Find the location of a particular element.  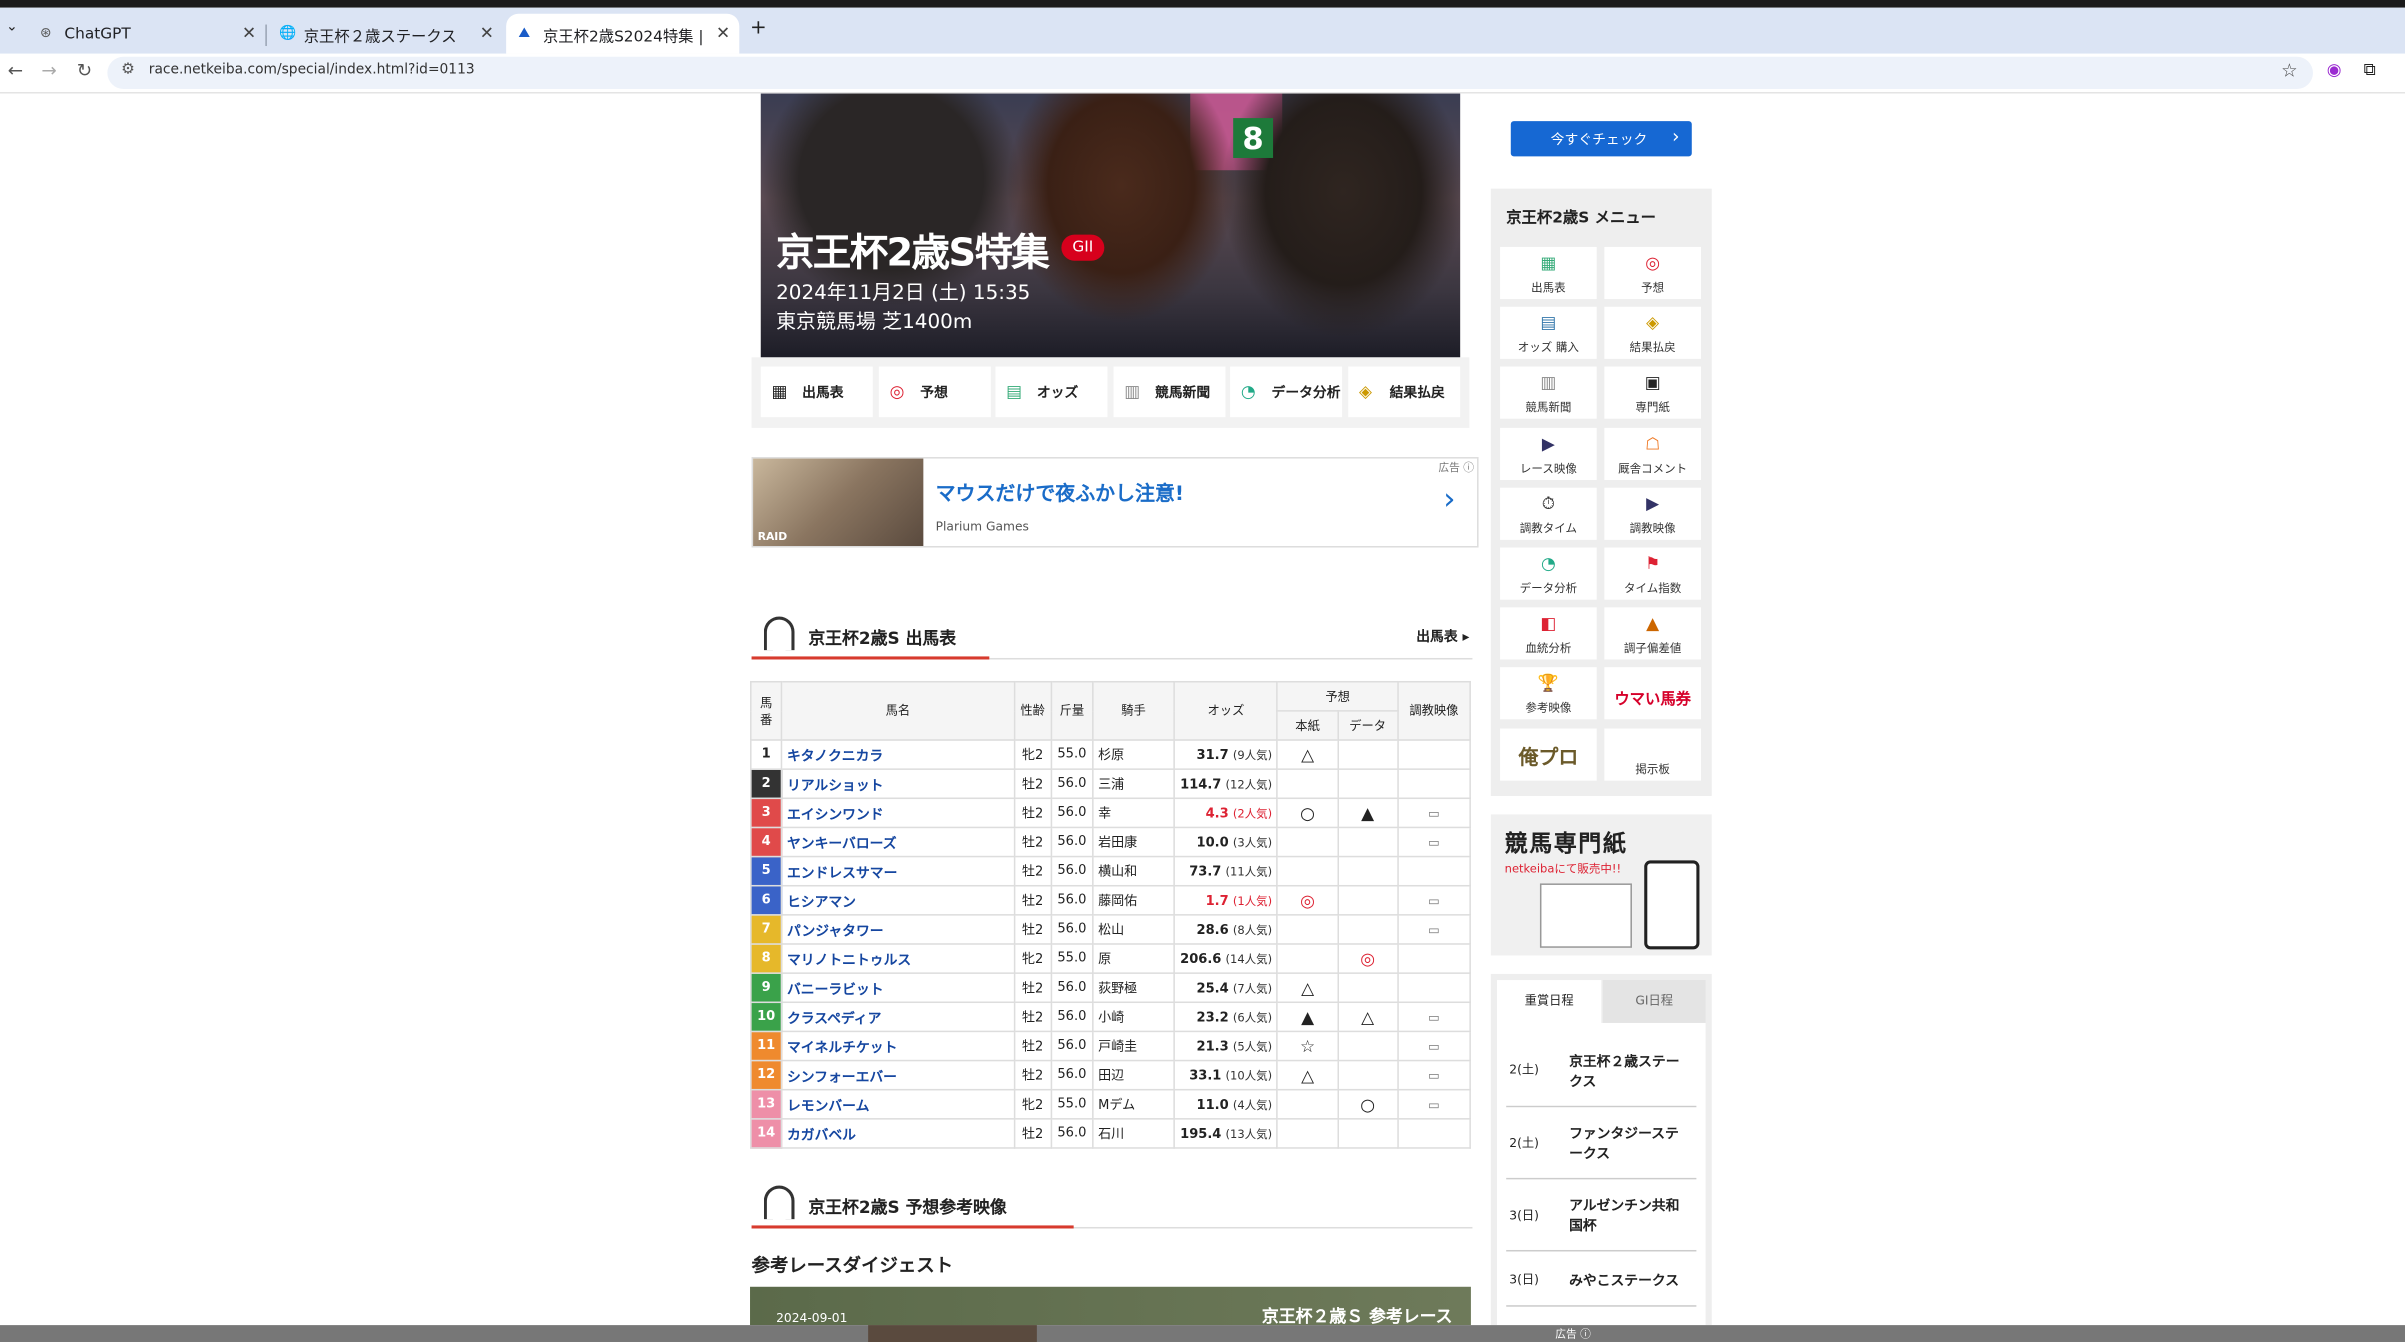

menu-item-17: 俺プロ is located at coordinates (1548, 754).